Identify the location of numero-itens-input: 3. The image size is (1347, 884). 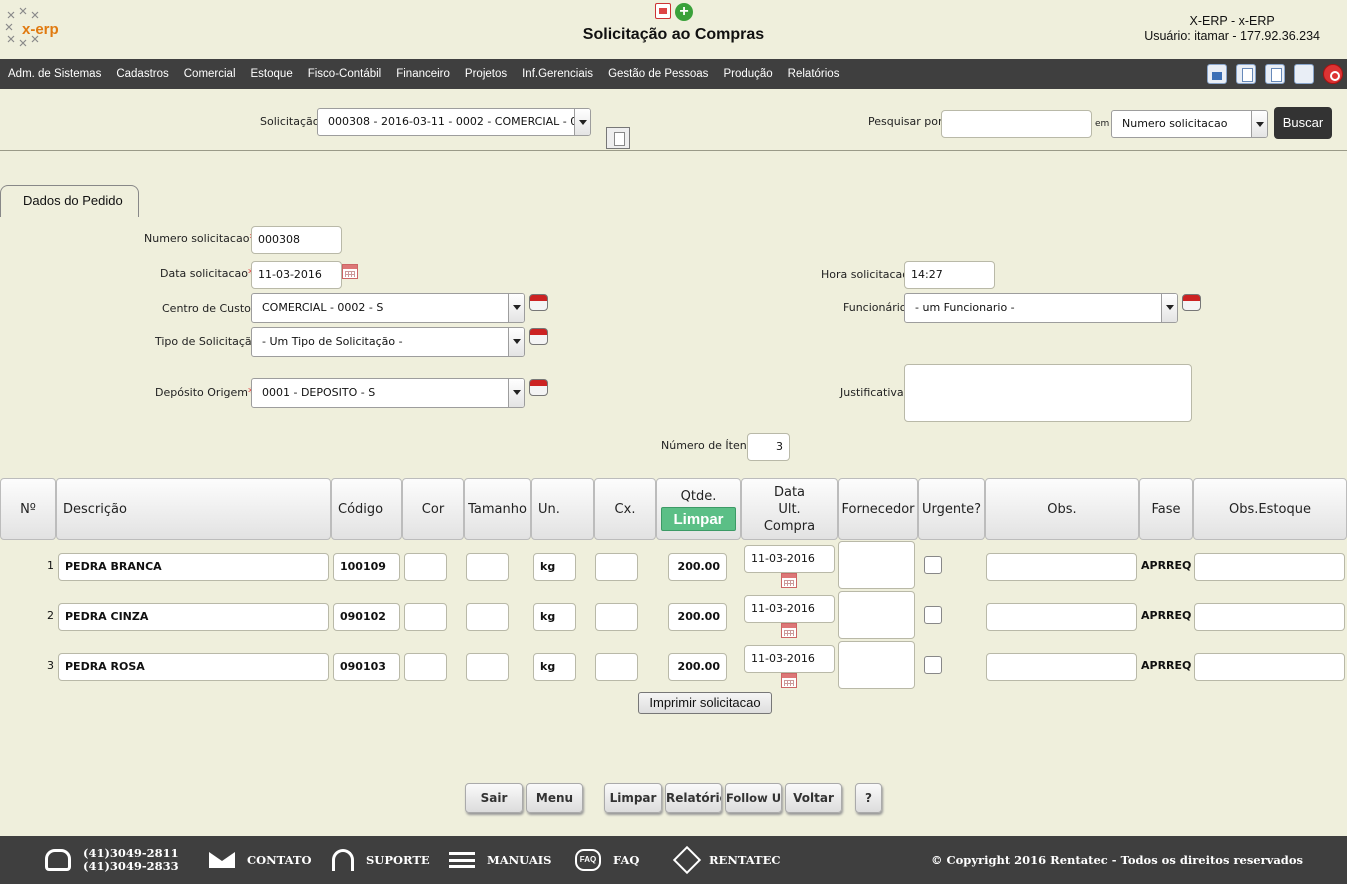
(768, 447).